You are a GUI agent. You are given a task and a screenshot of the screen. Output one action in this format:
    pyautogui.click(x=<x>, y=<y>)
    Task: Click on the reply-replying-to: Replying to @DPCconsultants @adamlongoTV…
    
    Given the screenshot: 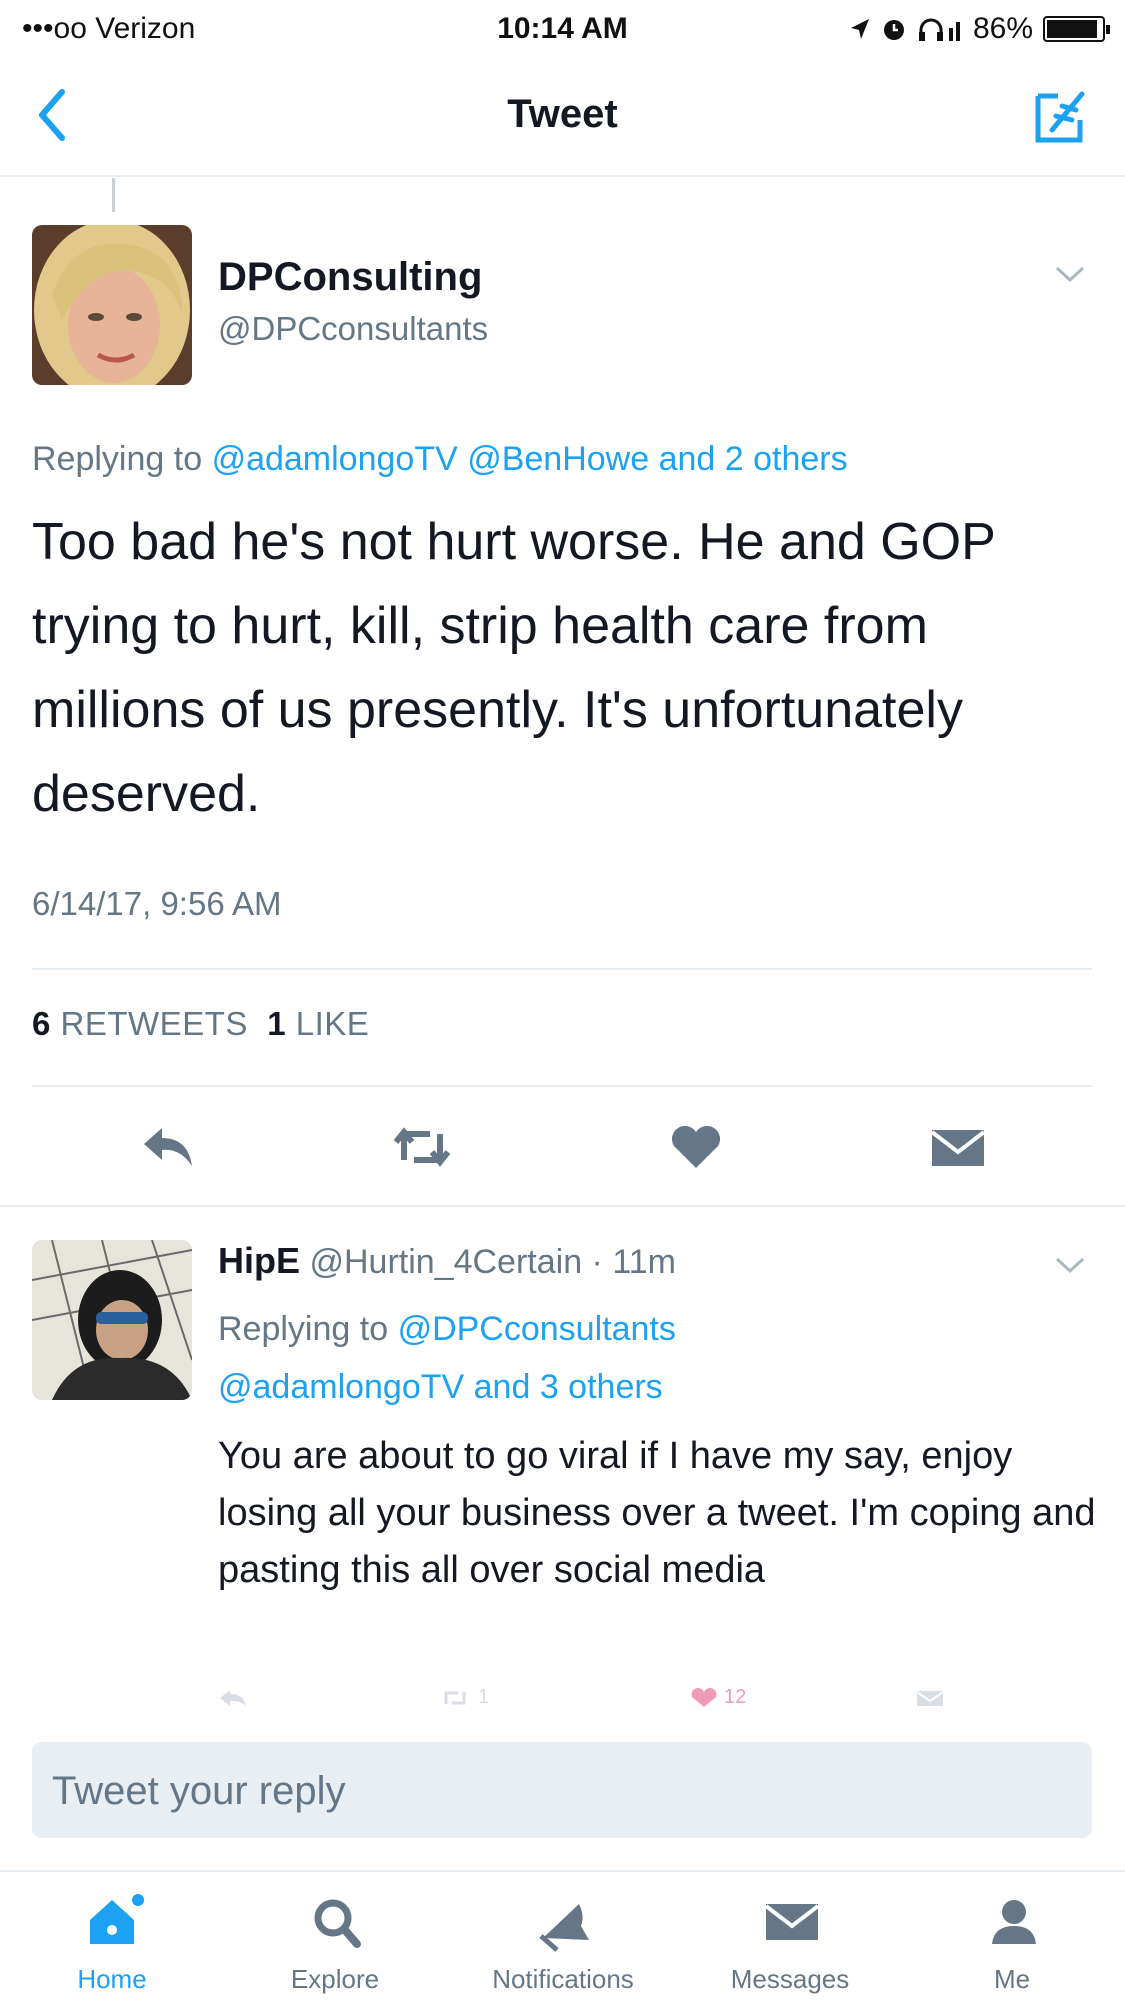 What is the action you would take?
    pyautogui.click(x=447, y=1358)
    